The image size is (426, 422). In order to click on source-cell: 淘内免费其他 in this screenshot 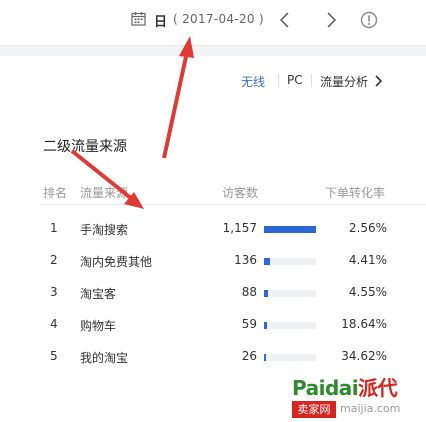, I will do `click(116, 262)`.